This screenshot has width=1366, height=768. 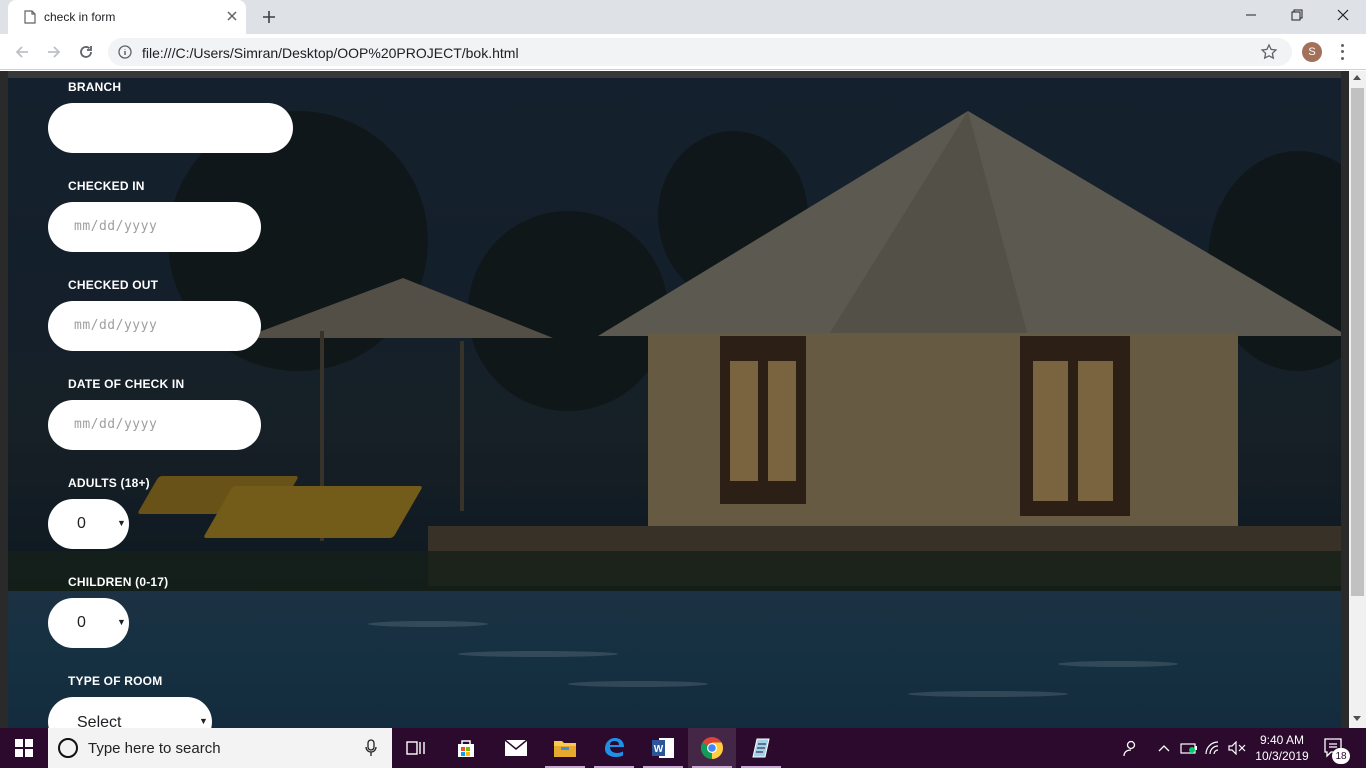 I want to click on checked-out-placeholder: mm/dd/yyyy, so click(x=116, y=325).